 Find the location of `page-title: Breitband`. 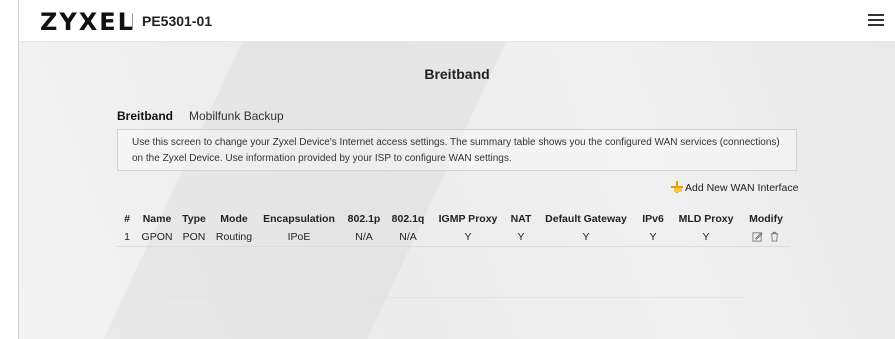

page-title: Breitband is located at coordinates (457, 74).